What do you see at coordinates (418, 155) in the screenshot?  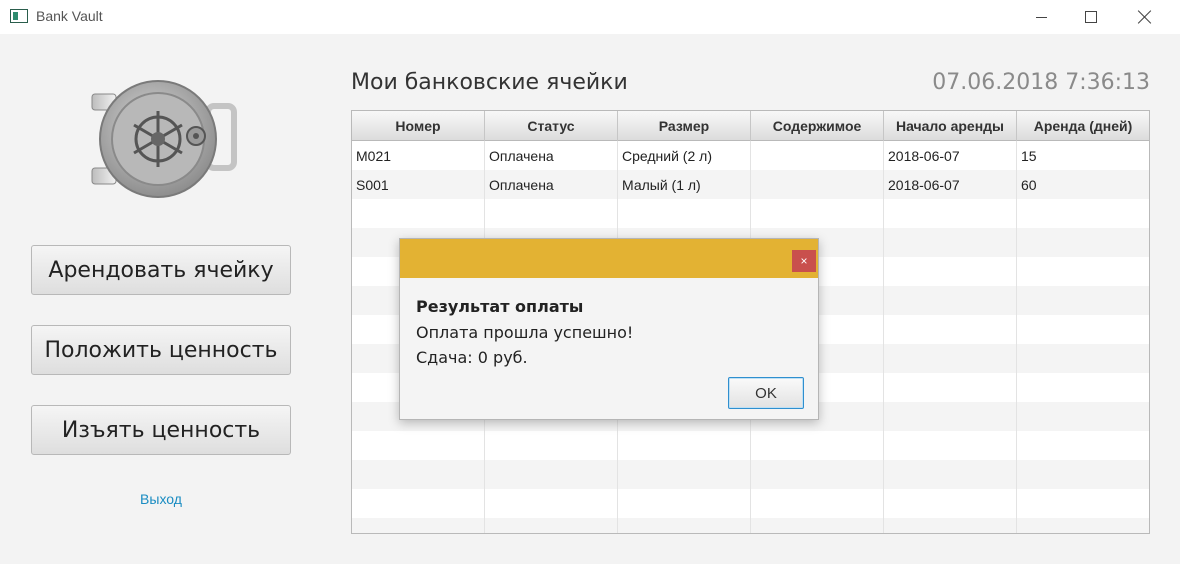 I see `cell-number: M021` at bounding box center [418, 155].